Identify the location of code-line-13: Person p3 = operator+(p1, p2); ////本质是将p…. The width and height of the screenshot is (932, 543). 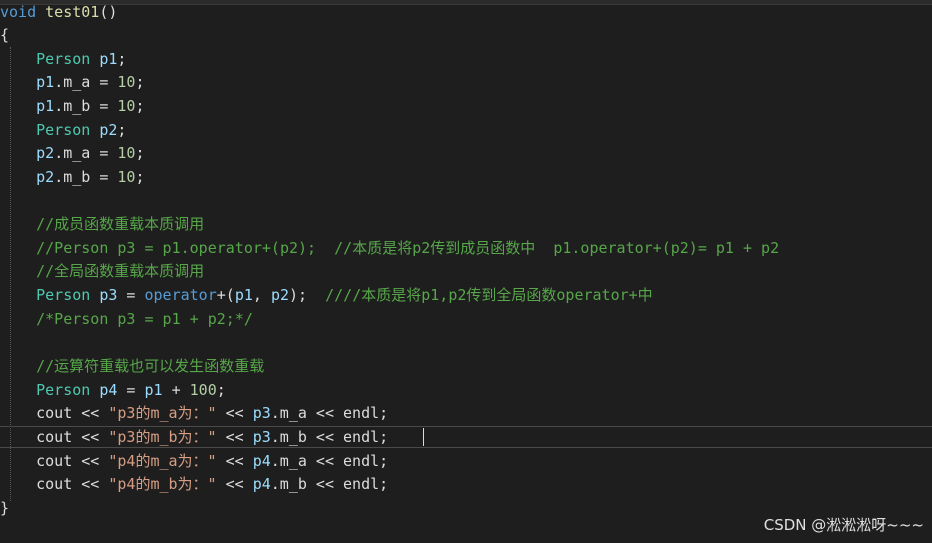
(326, 296).